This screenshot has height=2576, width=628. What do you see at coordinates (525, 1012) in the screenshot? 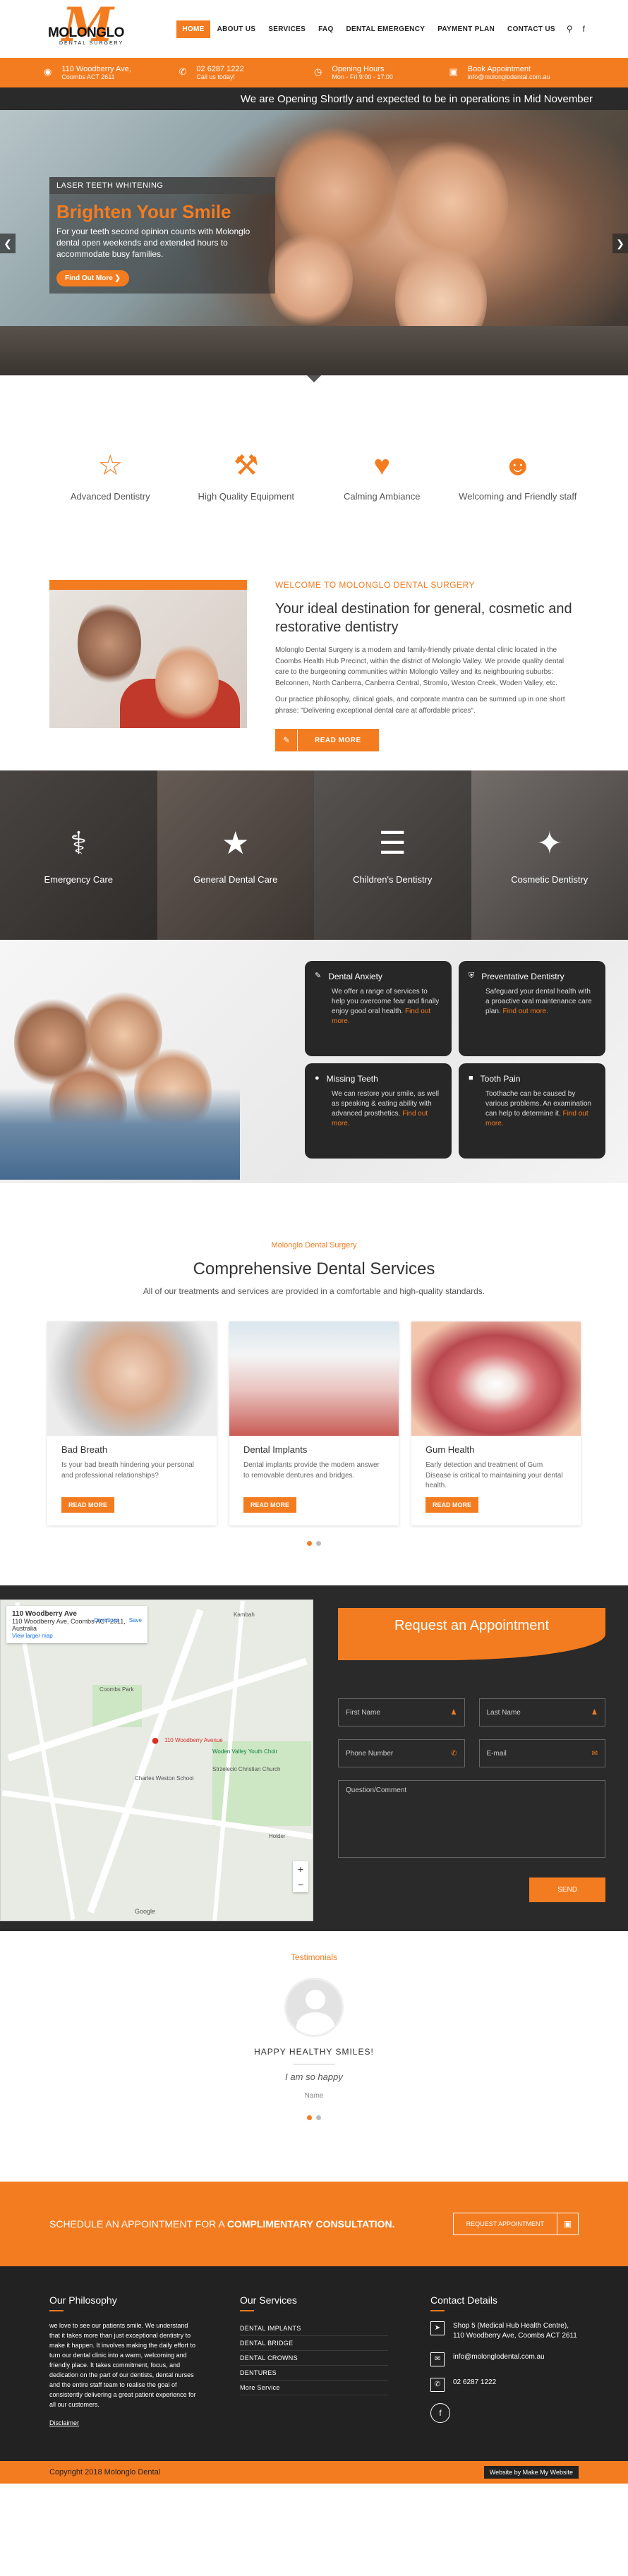
I see `card-find-out-more-link: Find out more.` at bounding box center [525, 1012].